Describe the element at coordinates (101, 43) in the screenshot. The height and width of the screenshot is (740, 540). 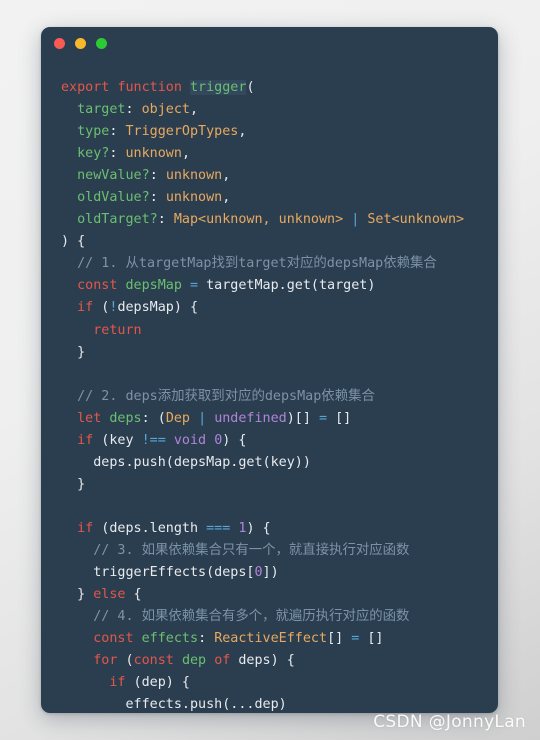
I see `maximize-button` at that location.